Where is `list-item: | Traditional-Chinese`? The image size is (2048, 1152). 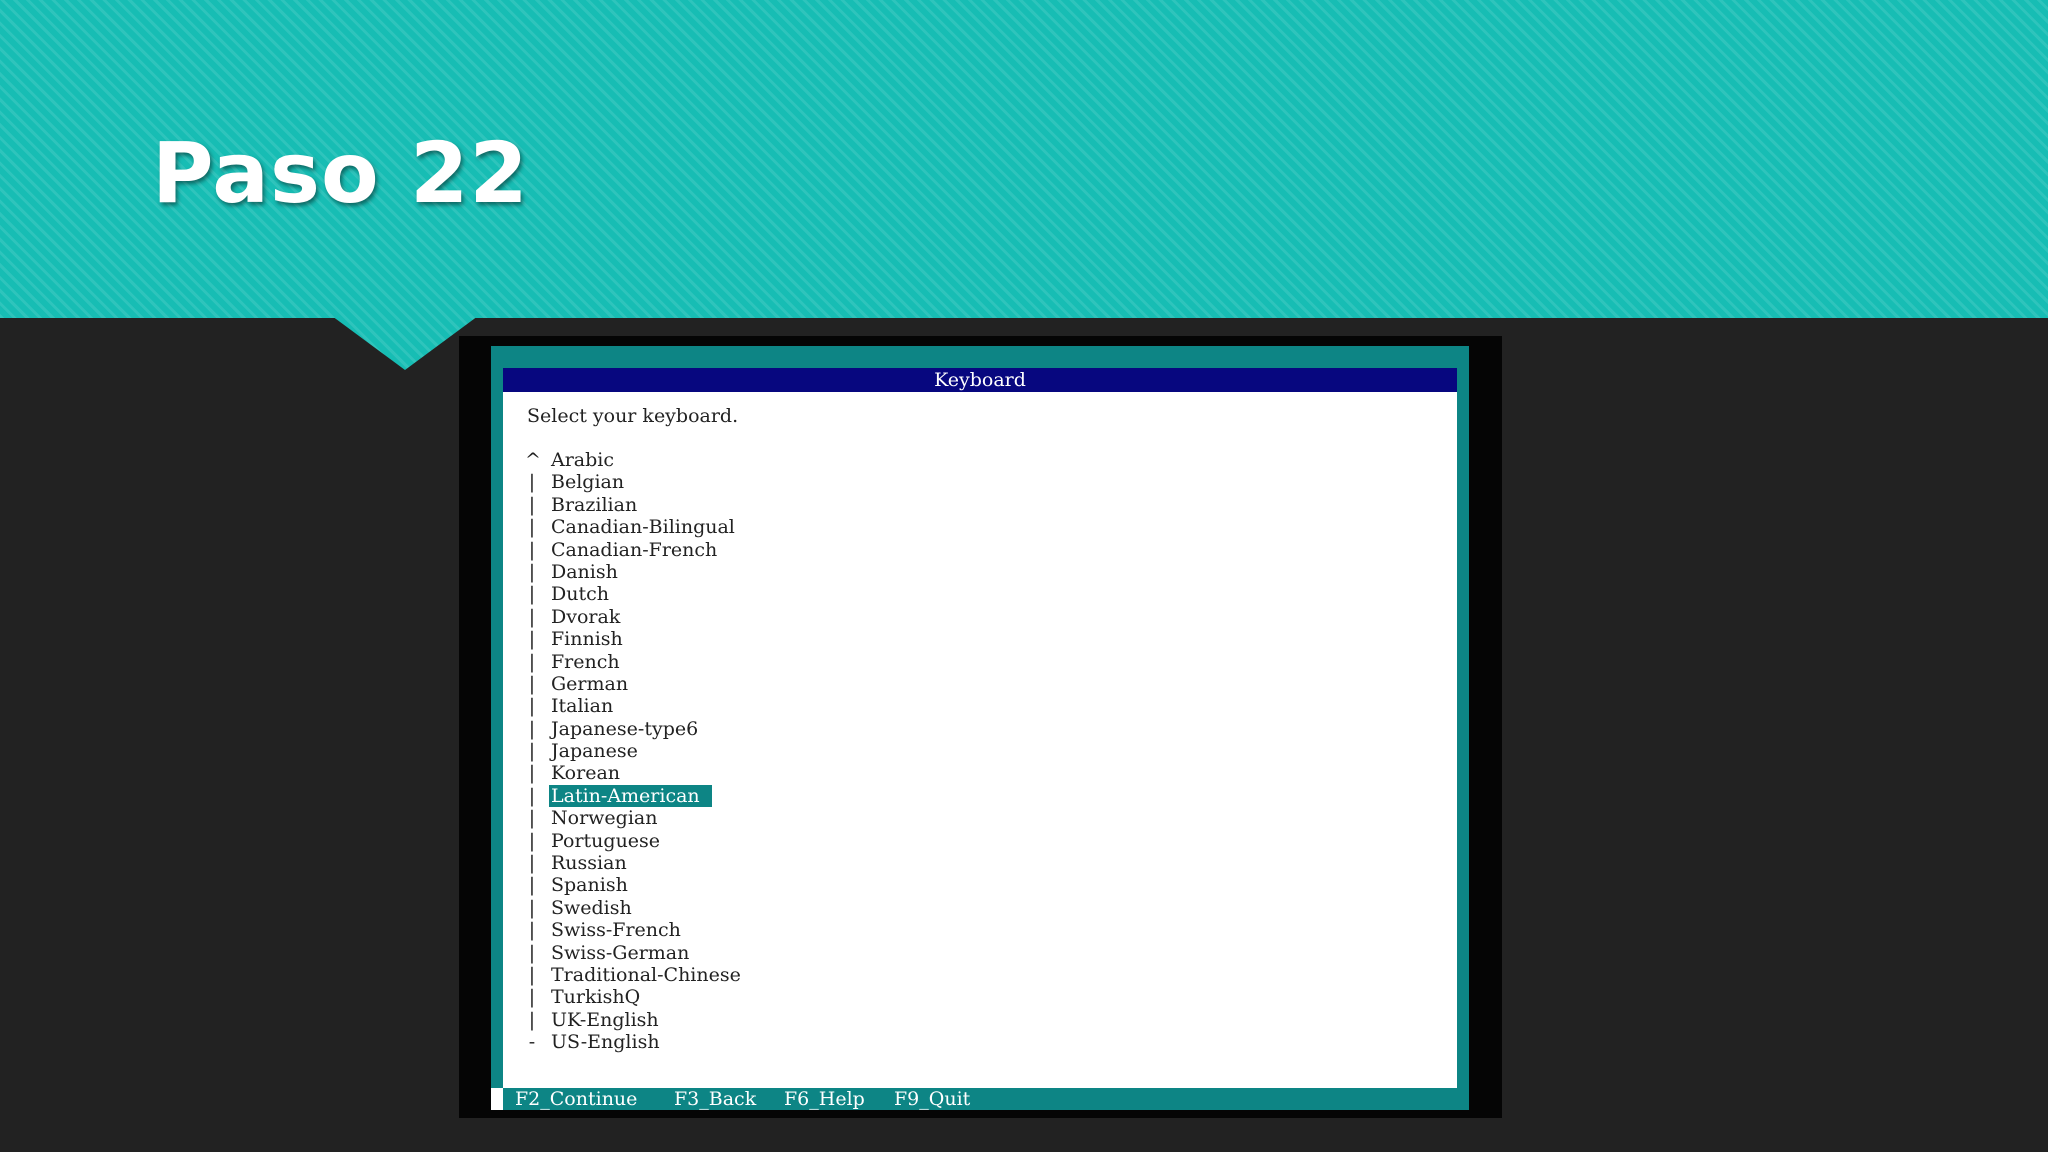 list-item: | Traditional-Chinese is located at coordinates (825, 975).